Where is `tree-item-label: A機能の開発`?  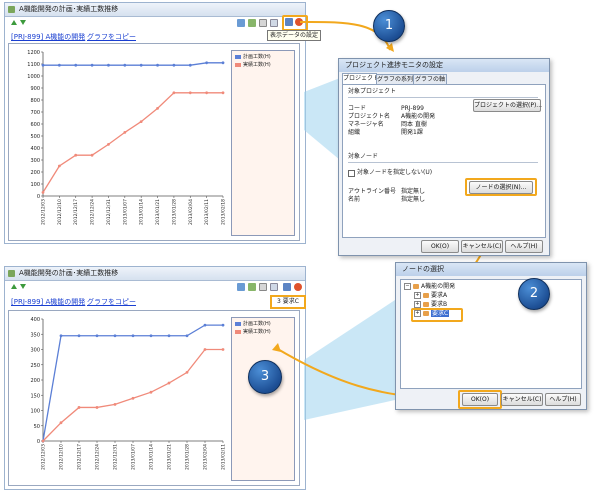 tree-item-label: A機能の開発 is located at coordinates (438, 286).